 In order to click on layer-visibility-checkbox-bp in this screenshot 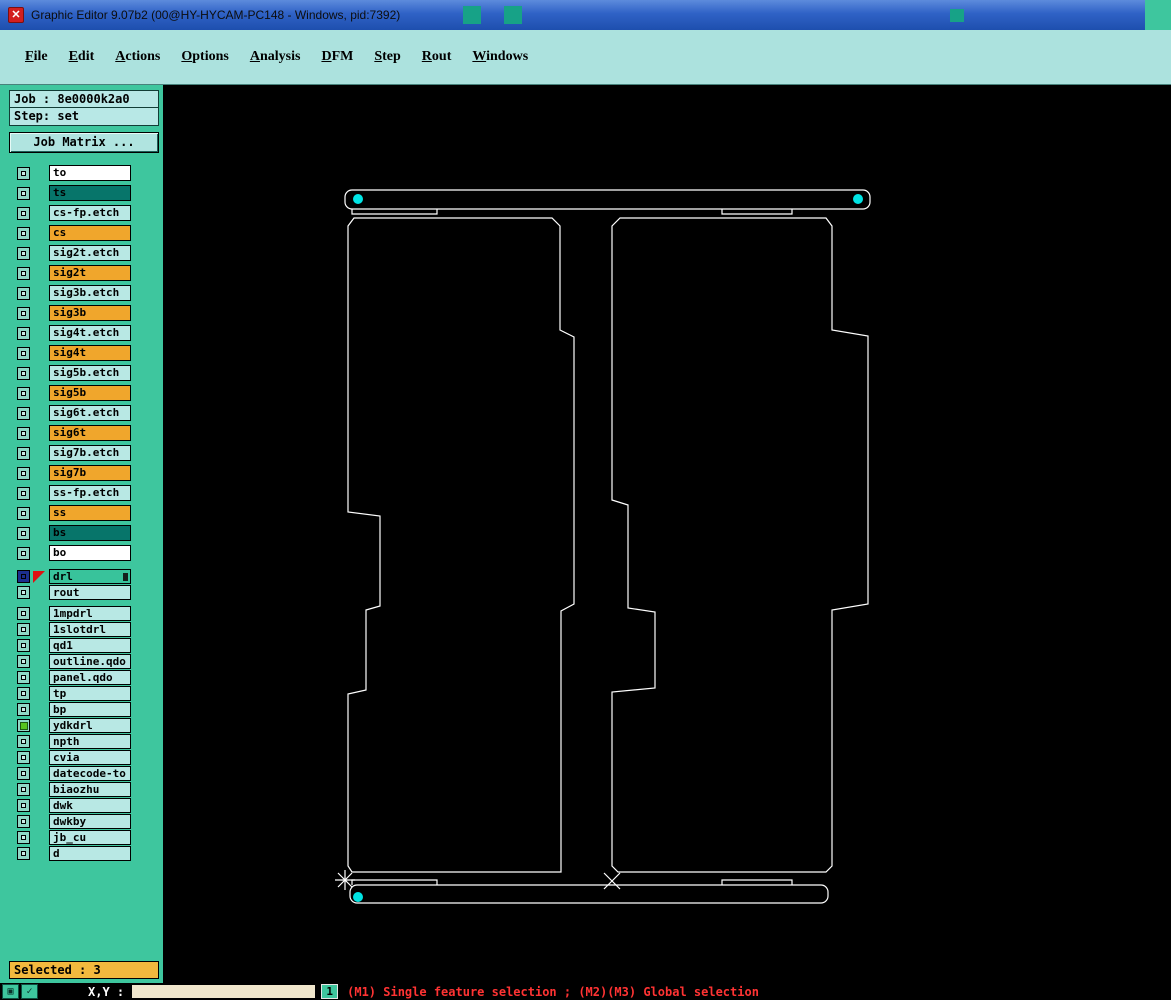, I will do `click(23, 709)`.